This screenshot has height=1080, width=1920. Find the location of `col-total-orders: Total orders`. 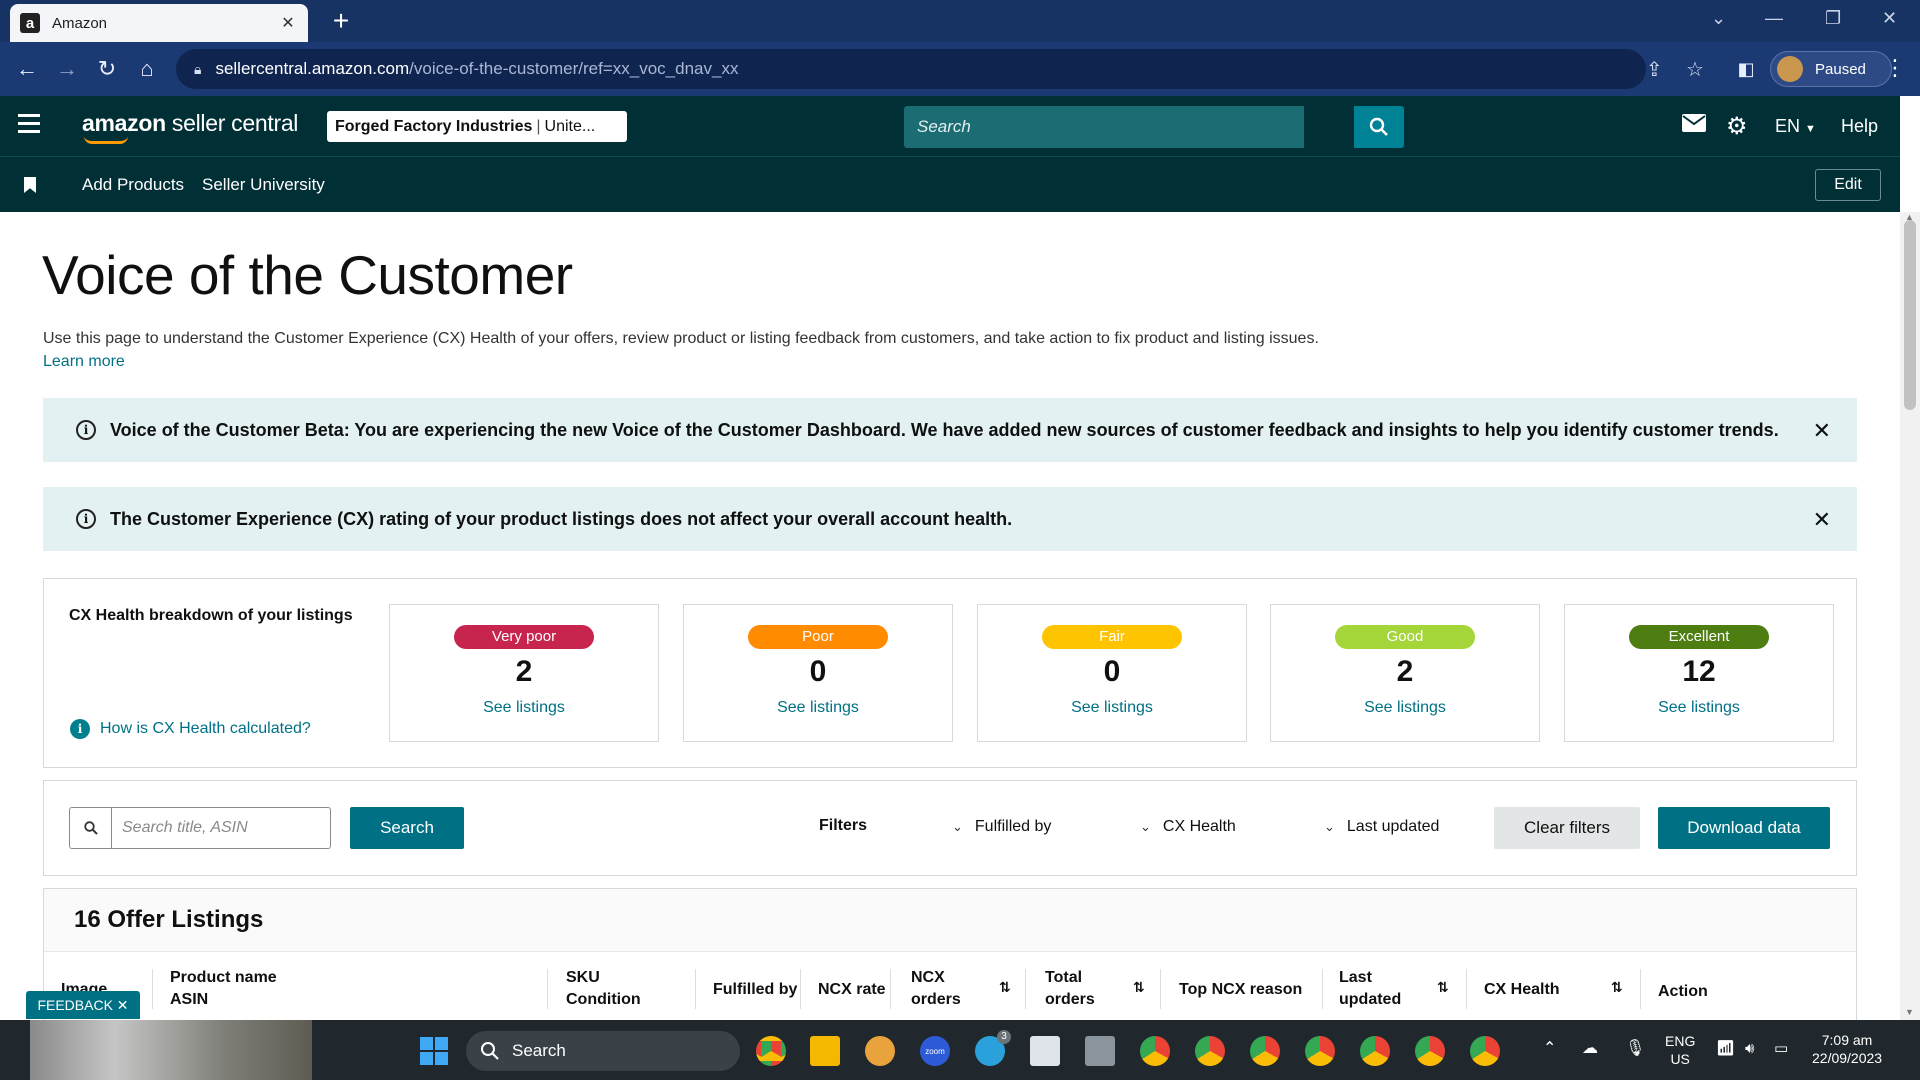

col-total-orders: Total orders is located at coordinates (1070, 989).